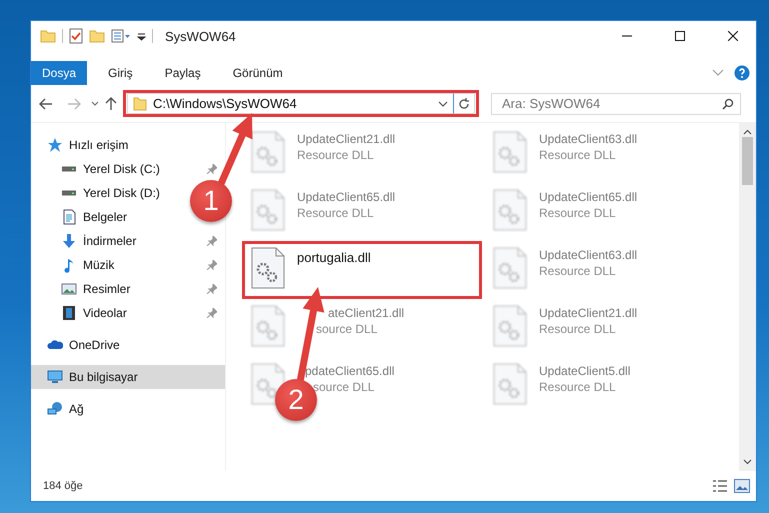  What do you see at coordinates (747, 297) in the screenshot?
I see `vertical-scrollbar` at bounding box center [747, 297].